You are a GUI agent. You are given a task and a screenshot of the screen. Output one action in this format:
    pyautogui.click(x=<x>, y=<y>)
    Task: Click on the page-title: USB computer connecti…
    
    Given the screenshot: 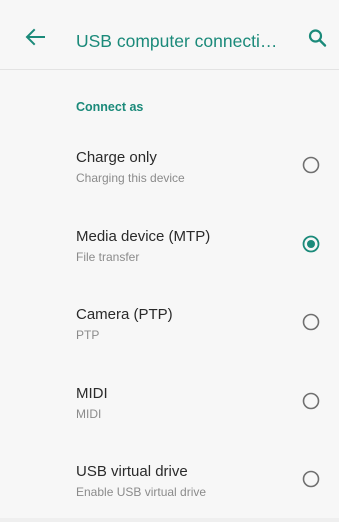 What is the action you would take?
    pyautogui.click(x=177, y=41)
    